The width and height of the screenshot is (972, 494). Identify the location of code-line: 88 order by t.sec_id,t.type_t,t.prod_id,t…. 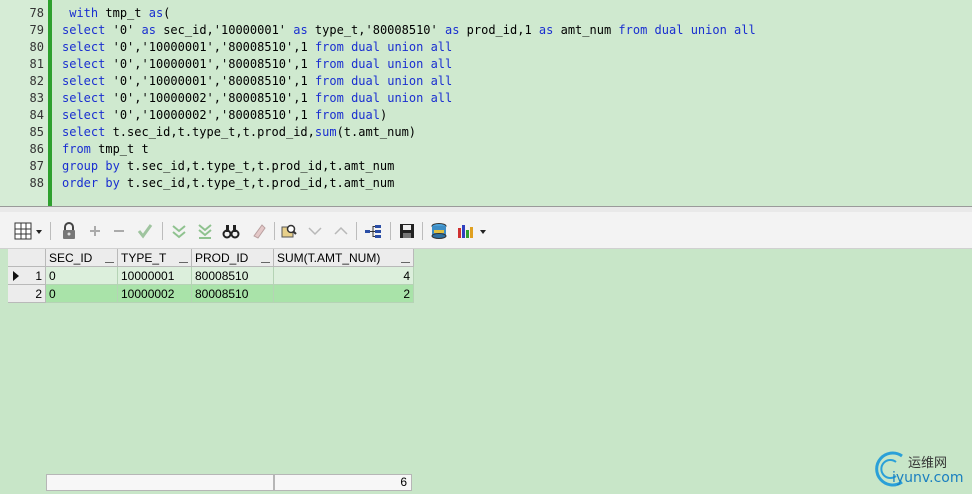
(486, 183).